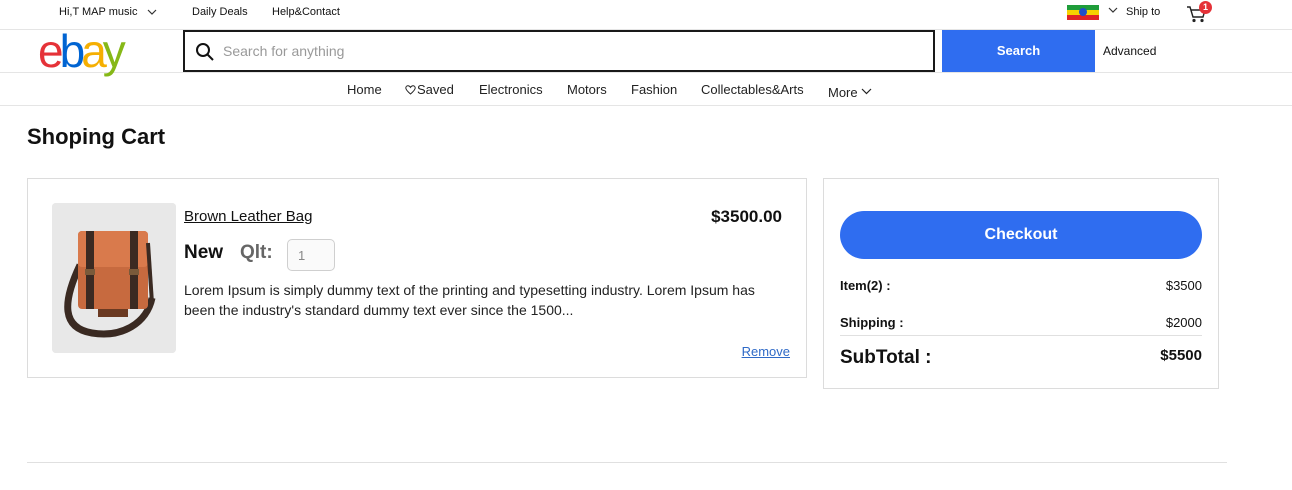 The height and width of the screenshot is (490, 1292). What do you see at coordinates (311, 255) in the screenshot?
I see `quantity-input` at bounding box center [311, 255].